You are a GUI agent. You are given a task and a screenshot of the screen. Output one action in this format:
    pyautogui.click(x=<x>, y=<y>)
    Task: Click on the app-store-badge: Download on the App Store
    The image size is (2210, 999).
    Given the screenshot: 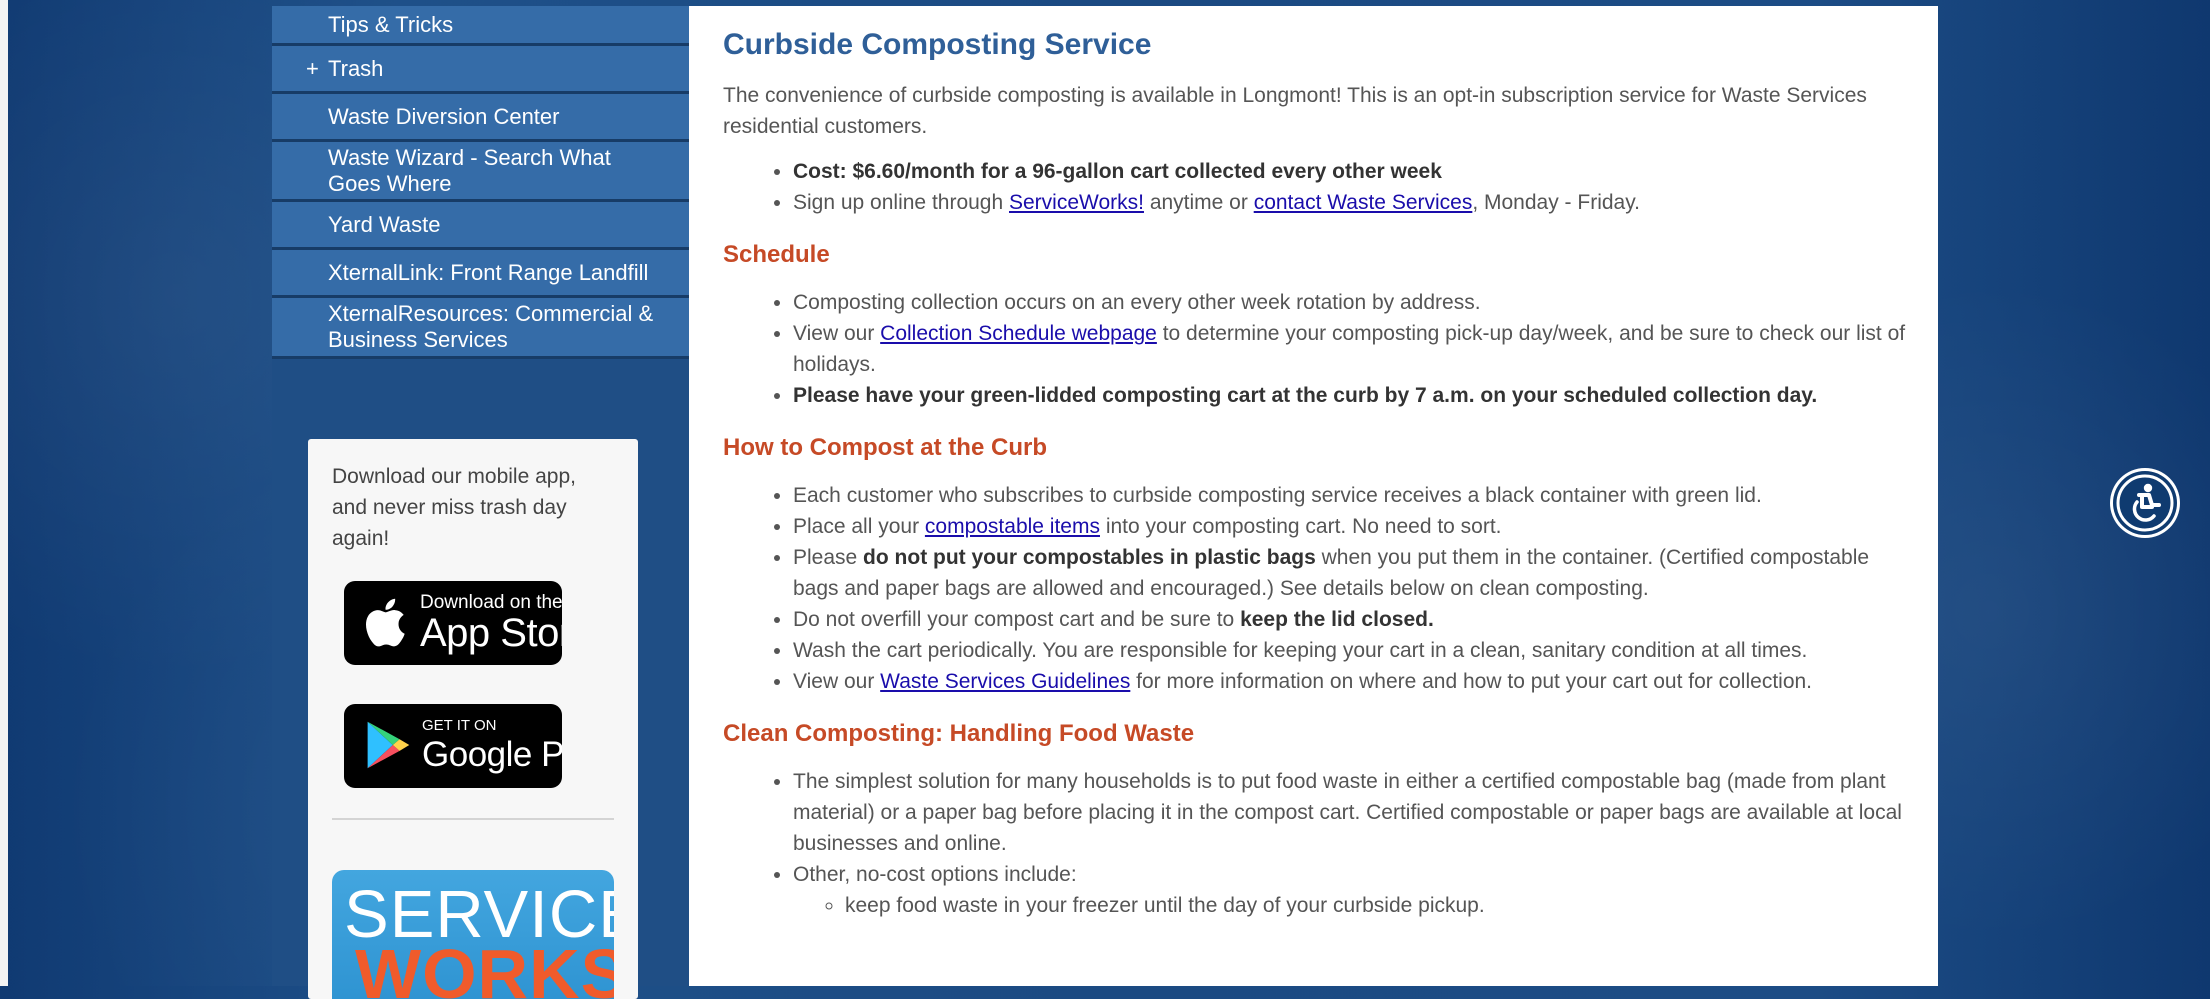 What is the action you would take?
    pyautogui.click(x=453, y=623)
    